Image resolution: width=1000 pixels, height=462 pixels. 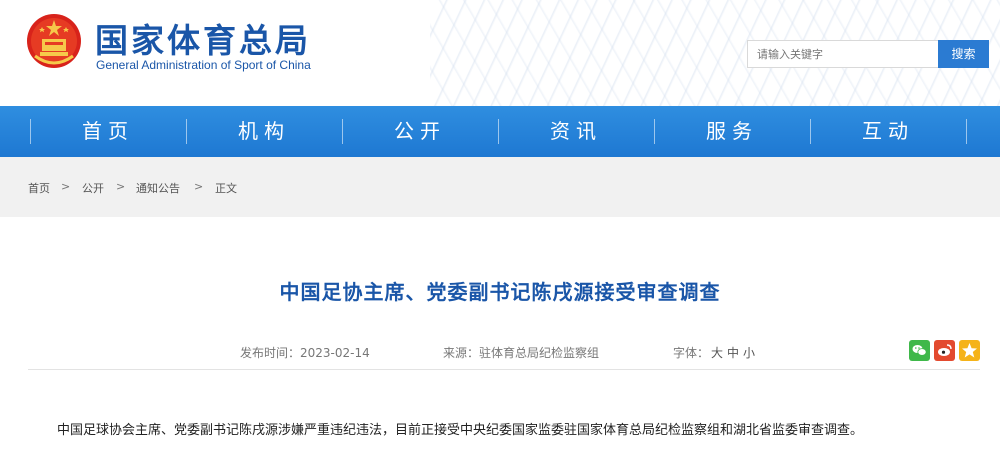 I want to click on publish-date: 2023-02-14, so click(x=335, y=353).